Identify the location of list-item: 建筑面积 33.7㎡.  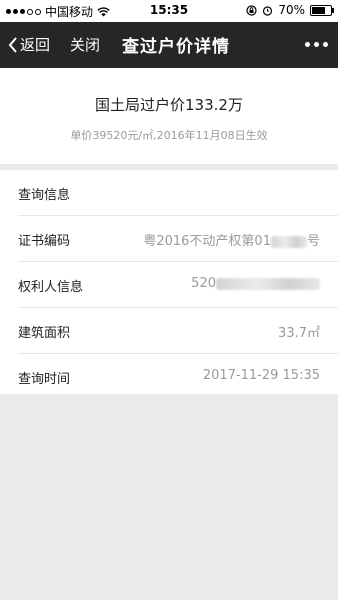
(178, 331).